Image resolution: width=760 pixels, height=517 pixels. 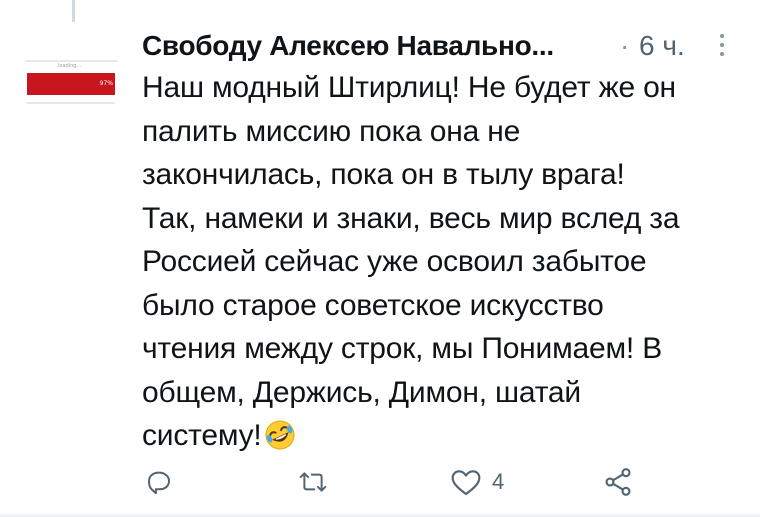 I want to click on tweet-text-line: было старое советское искусство, so click(x=373, y=305).